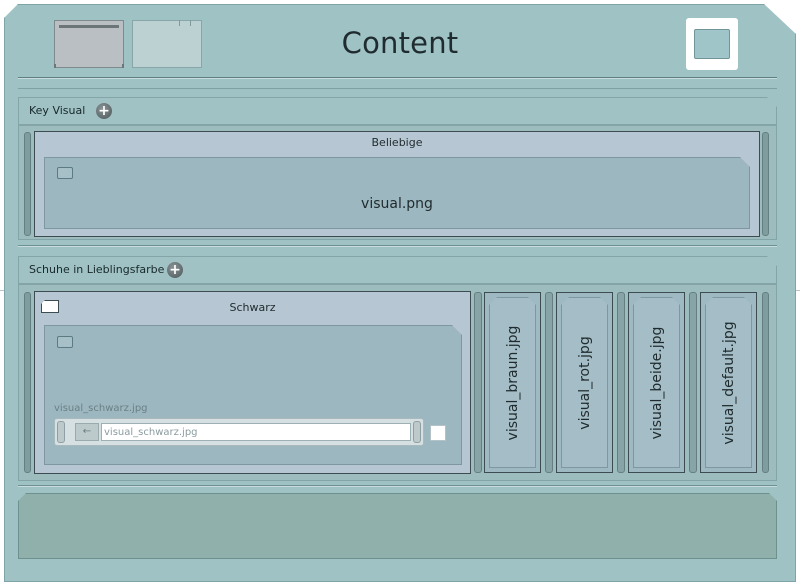 The image size is (800, 585). What do you see at coordinates (765, 184) in the screenshot?
I see `right-rail` at bounding box center [765, 184].